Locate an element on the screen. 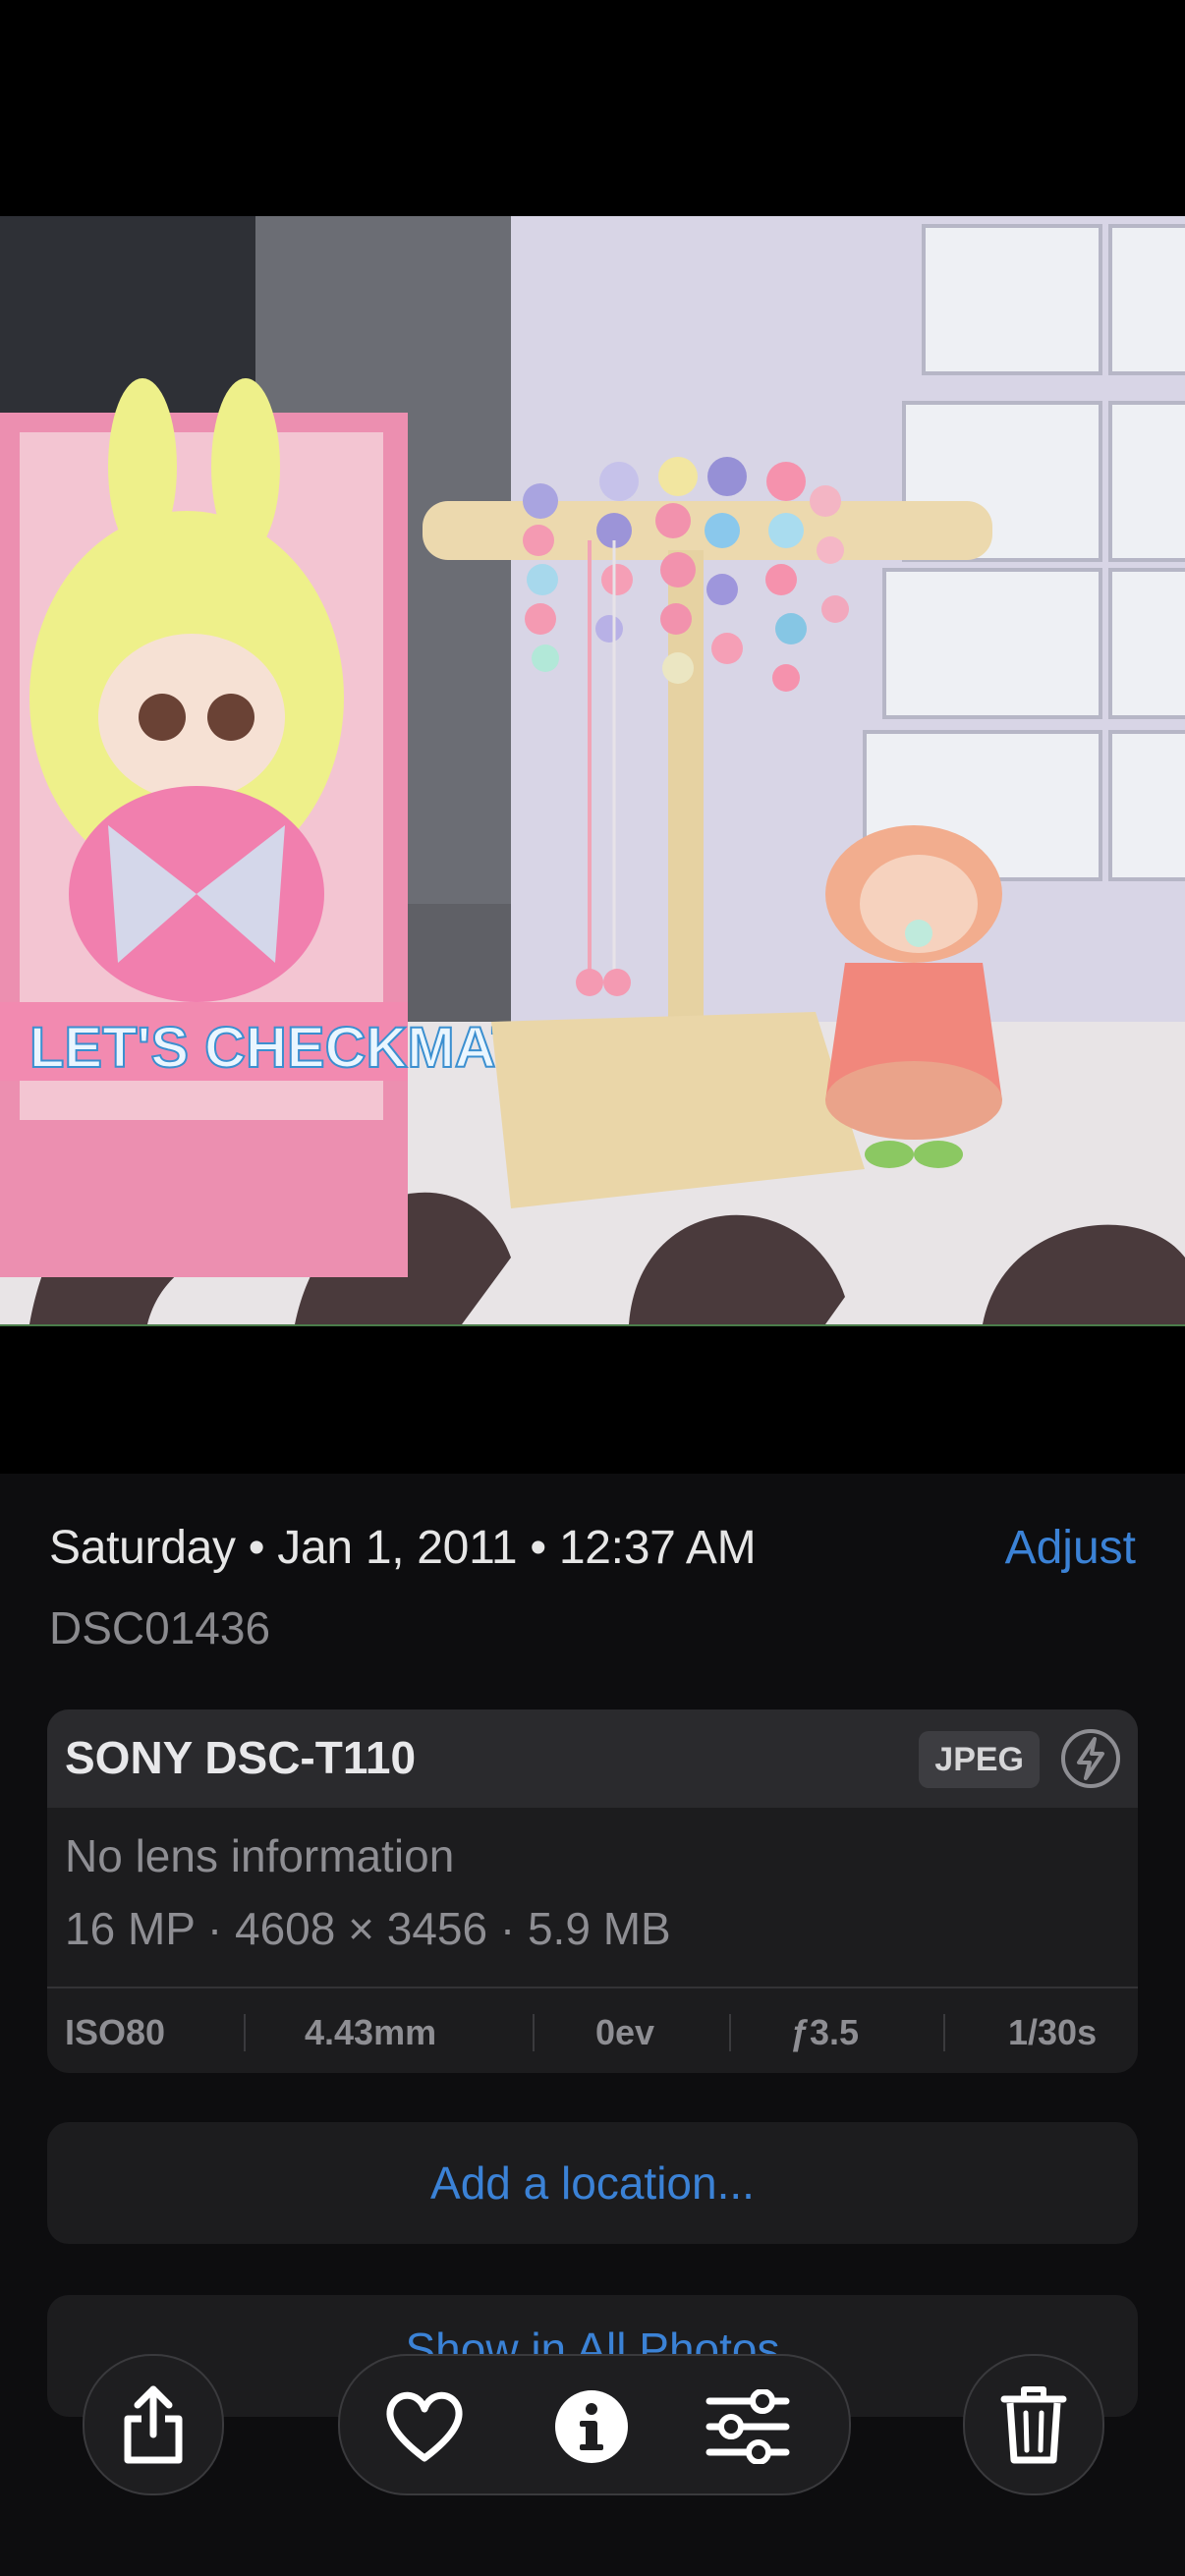 The height and width of the screenshot is (2576, 1185). adjust-button: Adjust is located at coordinates (1071, 1548).